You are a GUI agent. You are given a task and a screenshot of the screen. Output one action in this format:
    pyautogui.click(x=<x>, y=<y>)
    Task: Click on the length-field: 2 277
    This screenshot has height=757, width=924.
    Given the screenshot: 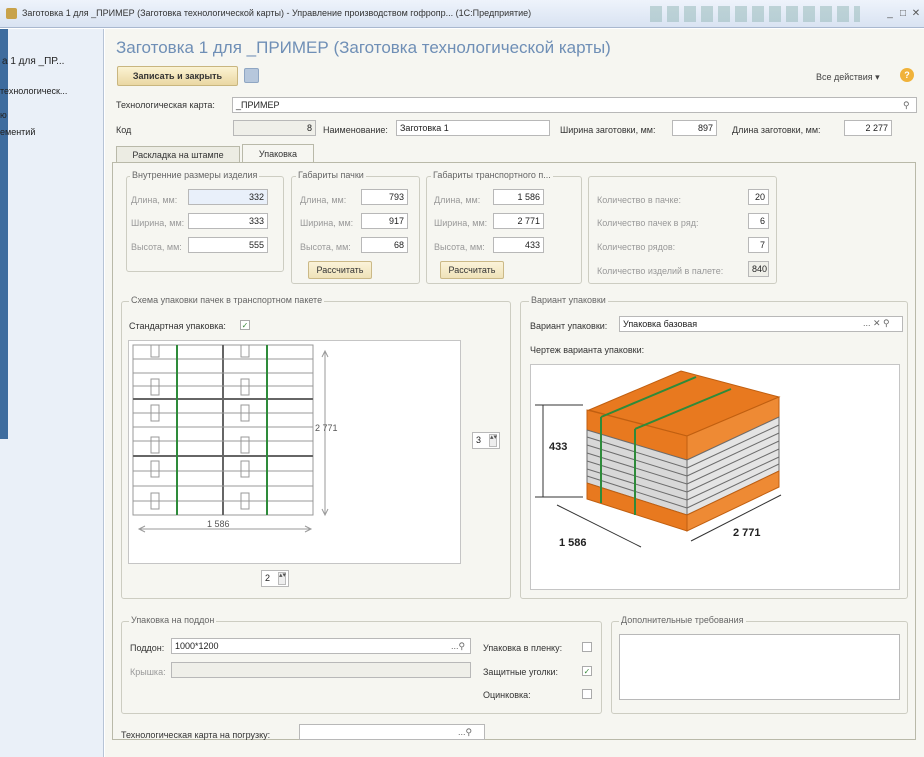 What is the action you would take?
    pyautogui.click(x=868, y=128)
    